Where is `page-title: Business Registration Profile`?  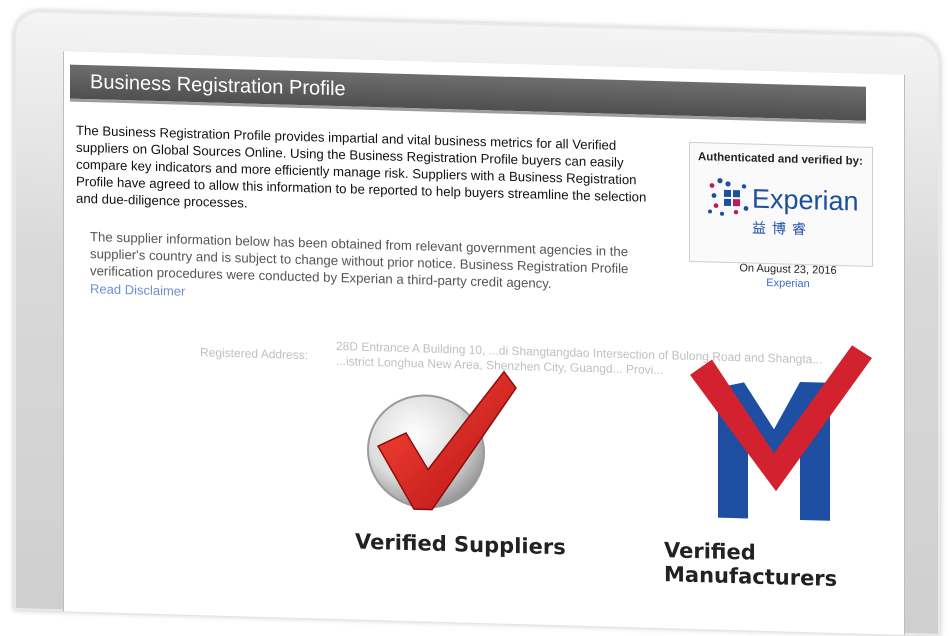
page-title: Business Registration Profile is located at coordinates (218, 86).